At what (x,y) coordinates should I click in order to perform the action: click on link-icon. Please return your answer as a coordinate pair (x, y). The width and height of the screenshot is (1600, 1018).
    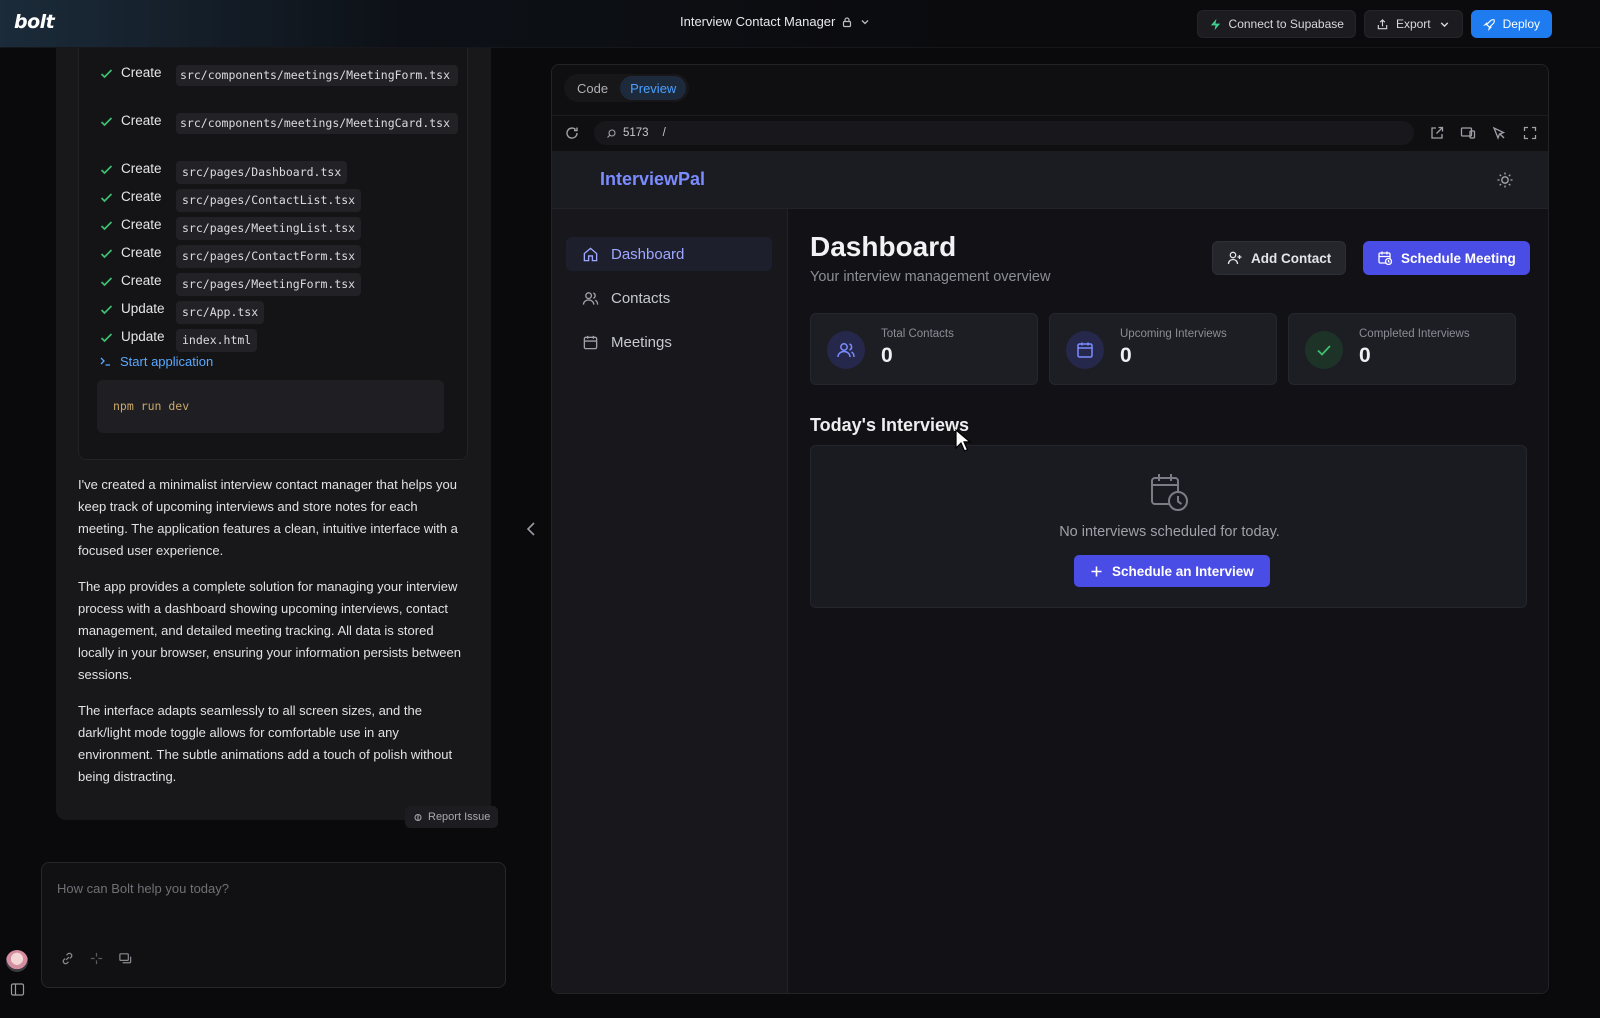
    Looking at the image, I should click on (67, 958).